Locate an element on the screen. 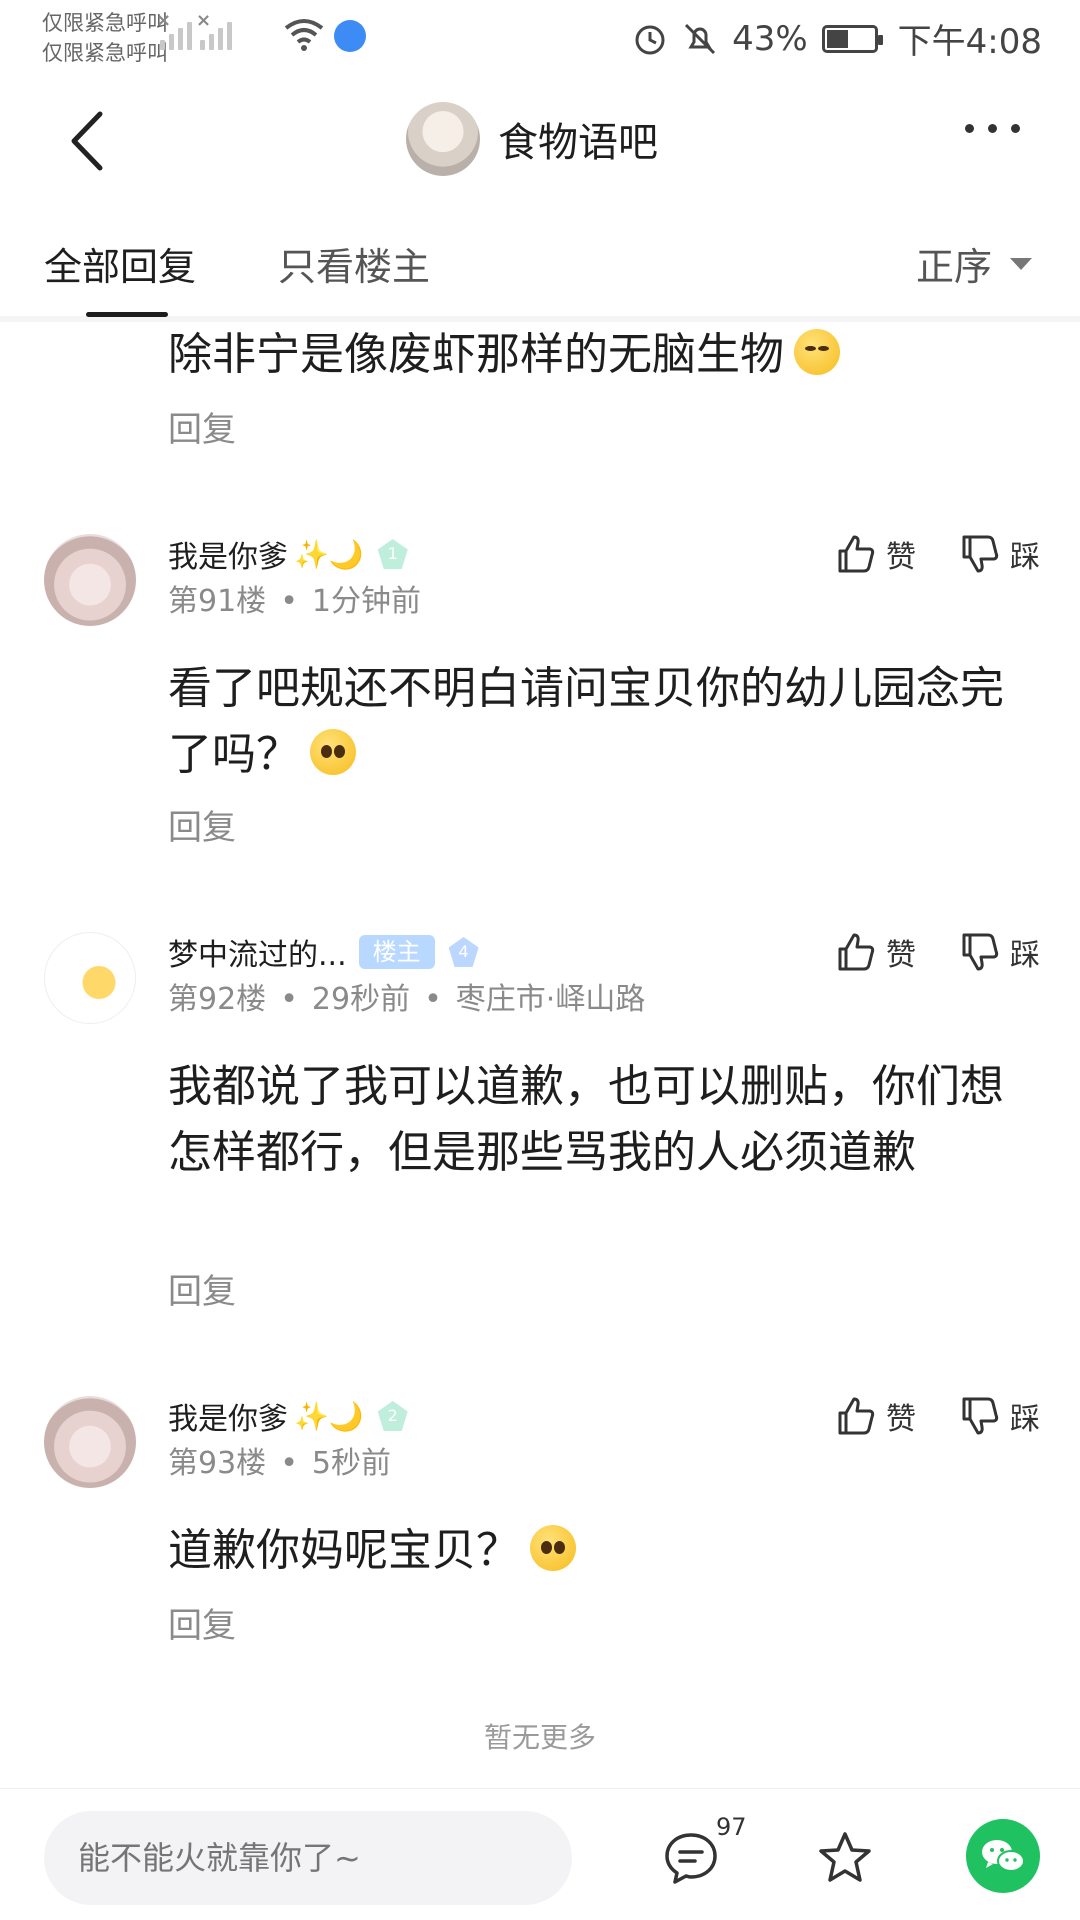  battery-percent: 43% is located at coordinates (770, 38).